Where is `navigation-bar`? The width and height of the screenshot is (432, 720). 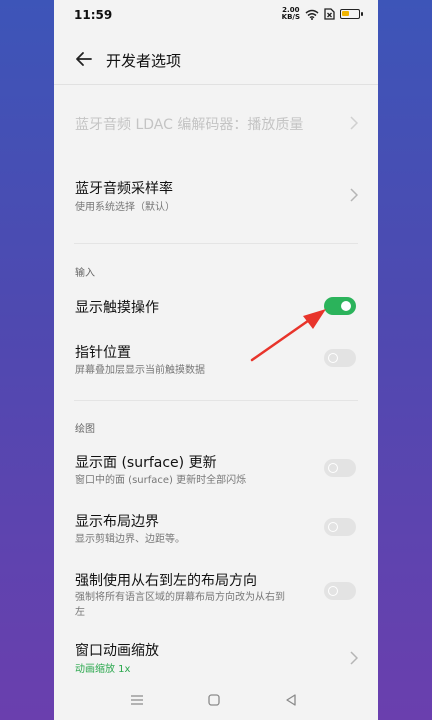
navigation-bar is located at coordinates (216, 702).